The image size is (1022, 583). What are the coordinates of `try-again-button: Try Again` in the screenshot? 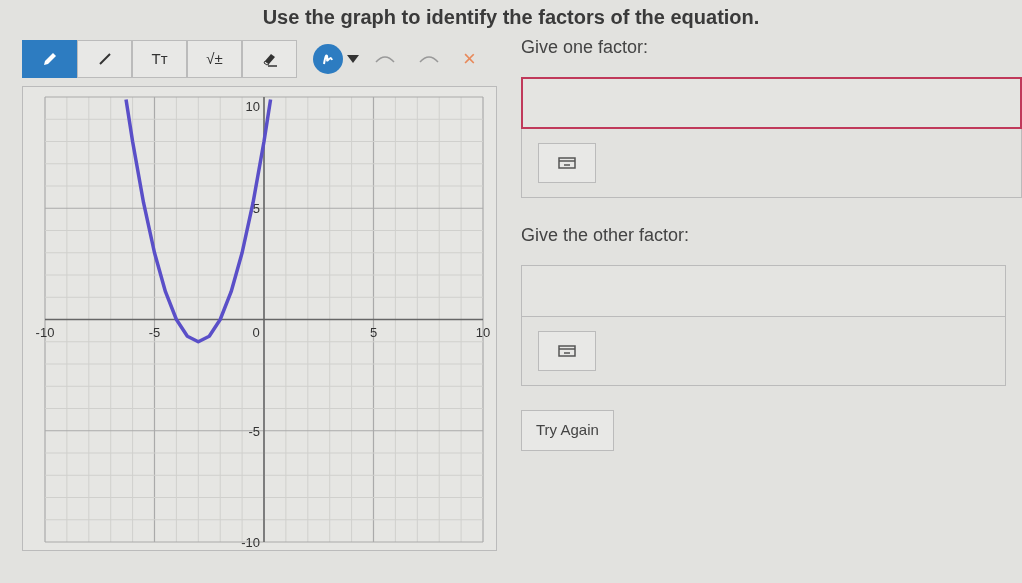 It's located at (567, 430).